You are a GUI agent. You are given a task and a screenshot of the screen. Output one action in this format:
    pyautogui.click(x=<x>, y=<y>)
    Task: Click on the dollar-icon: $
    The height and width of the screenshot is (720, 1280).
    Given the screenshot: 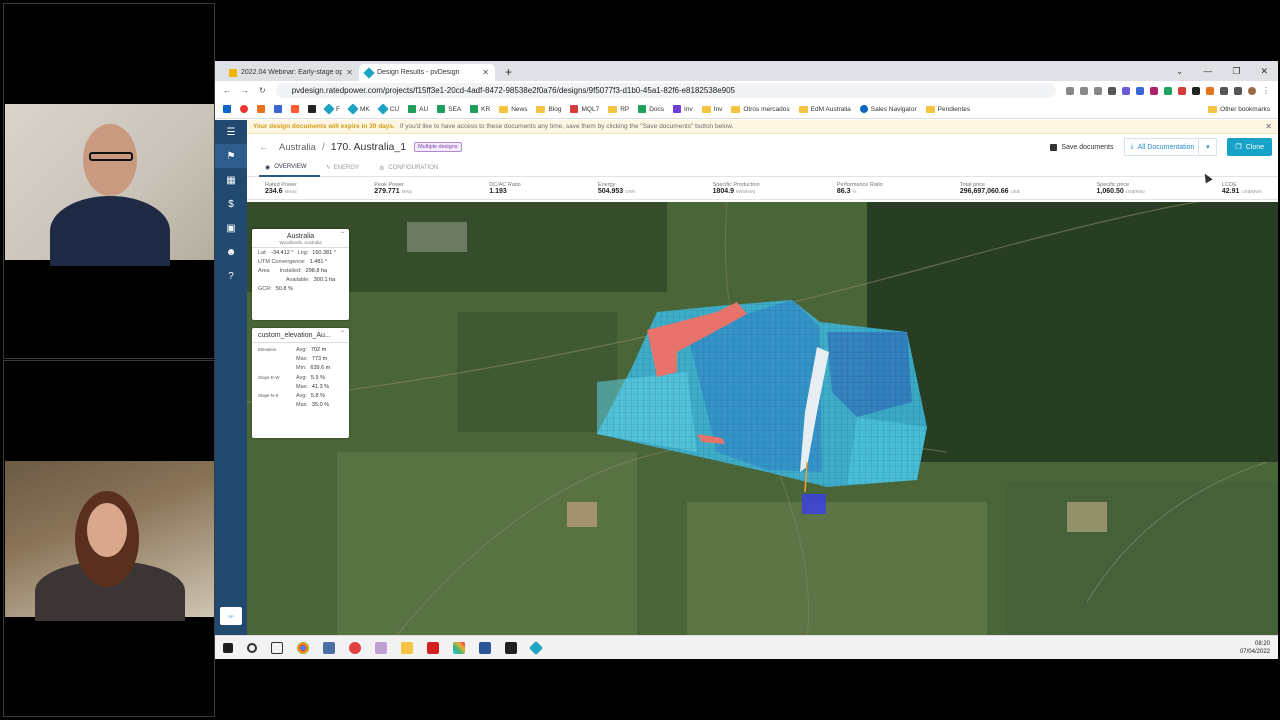 What is the action you would take?
    pyautogui.click(x=231, y=204)
    